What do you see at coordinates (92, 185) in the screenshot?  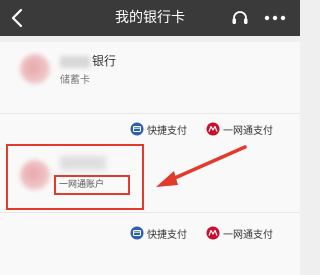 I see `account-type-label: 一网通账户` at bounding box center [92, 185].